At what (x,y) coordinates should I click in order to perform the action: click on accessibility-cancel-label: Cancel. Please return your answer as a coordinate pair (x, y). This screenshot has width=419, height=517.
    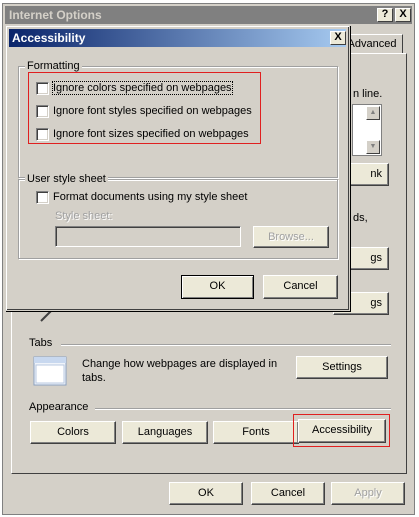
    Looking at the image, I should click on (300, 286).